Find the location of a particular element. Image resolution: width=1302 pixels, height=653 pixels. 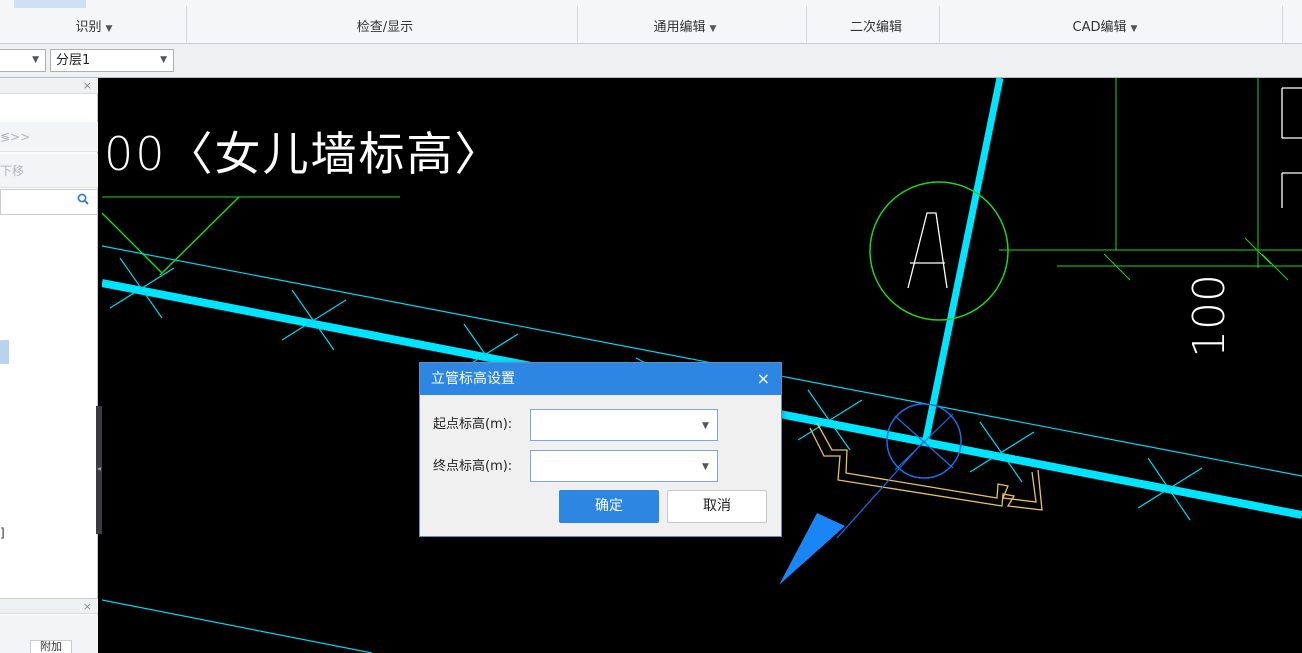

ribbon-group-label: 通用编辑 is located at coordinates (679, 27).